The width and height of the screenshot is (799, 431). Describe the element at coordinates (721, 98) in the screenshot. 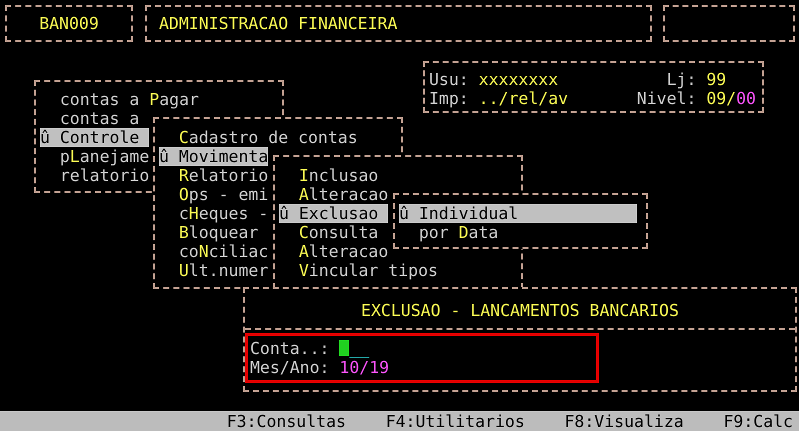

I see `field-value: 09/` at that location.